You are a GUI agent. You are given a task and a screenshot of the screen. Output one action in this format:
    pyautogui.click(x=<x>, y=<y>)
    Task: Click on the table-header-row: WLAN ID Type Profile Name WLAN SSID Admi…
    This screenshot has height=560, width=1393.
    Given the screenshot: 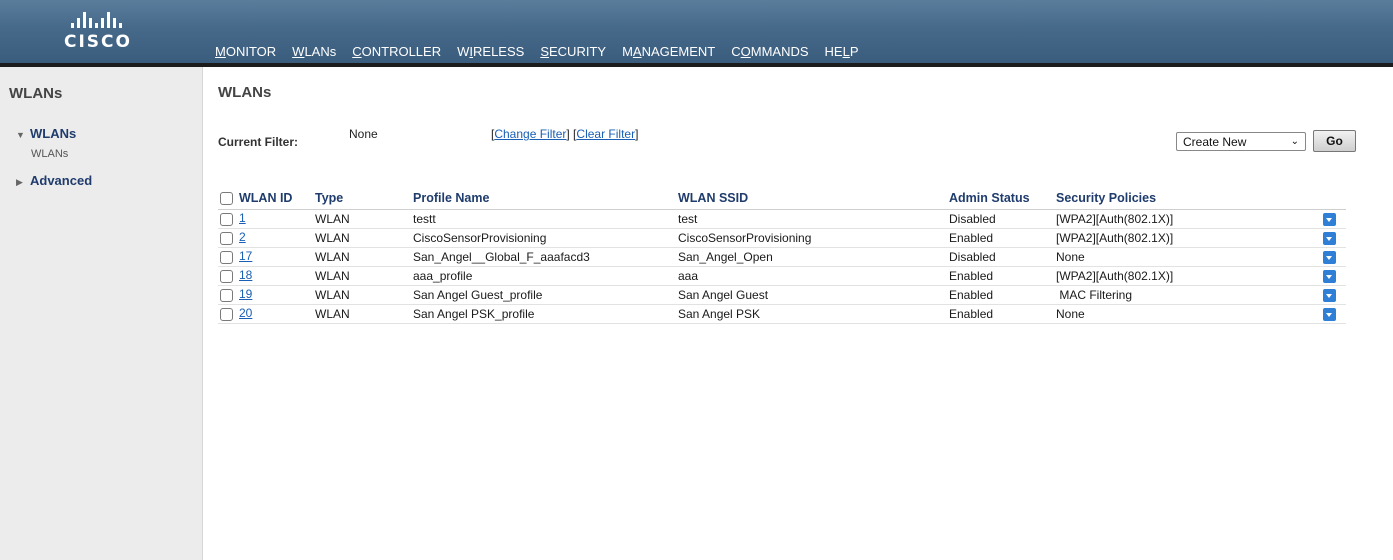 What is the action you would take?
    pyautogui.click(x=782, y=198)
    